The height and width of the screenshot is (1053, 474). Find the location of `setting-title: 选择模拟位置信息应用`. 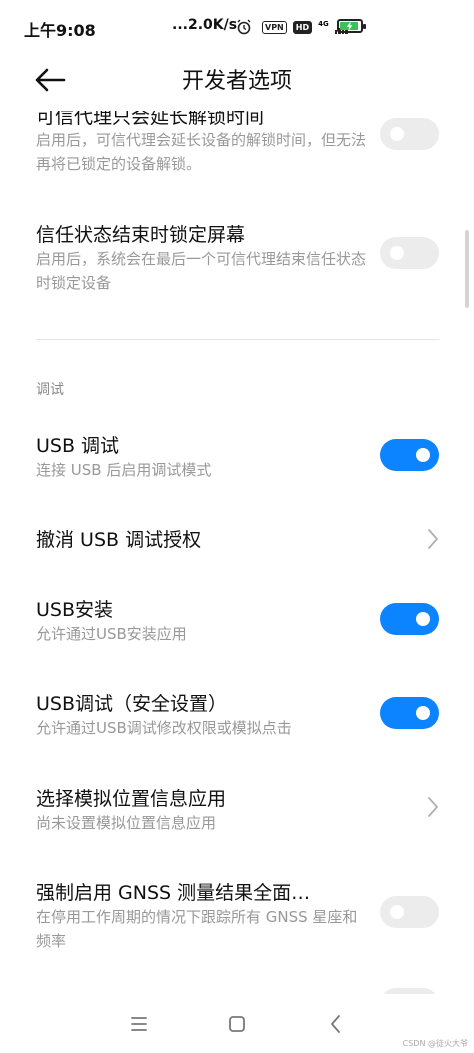

setting-title: 选择模拟位置信息应用 is located at coordinates (131, 799).